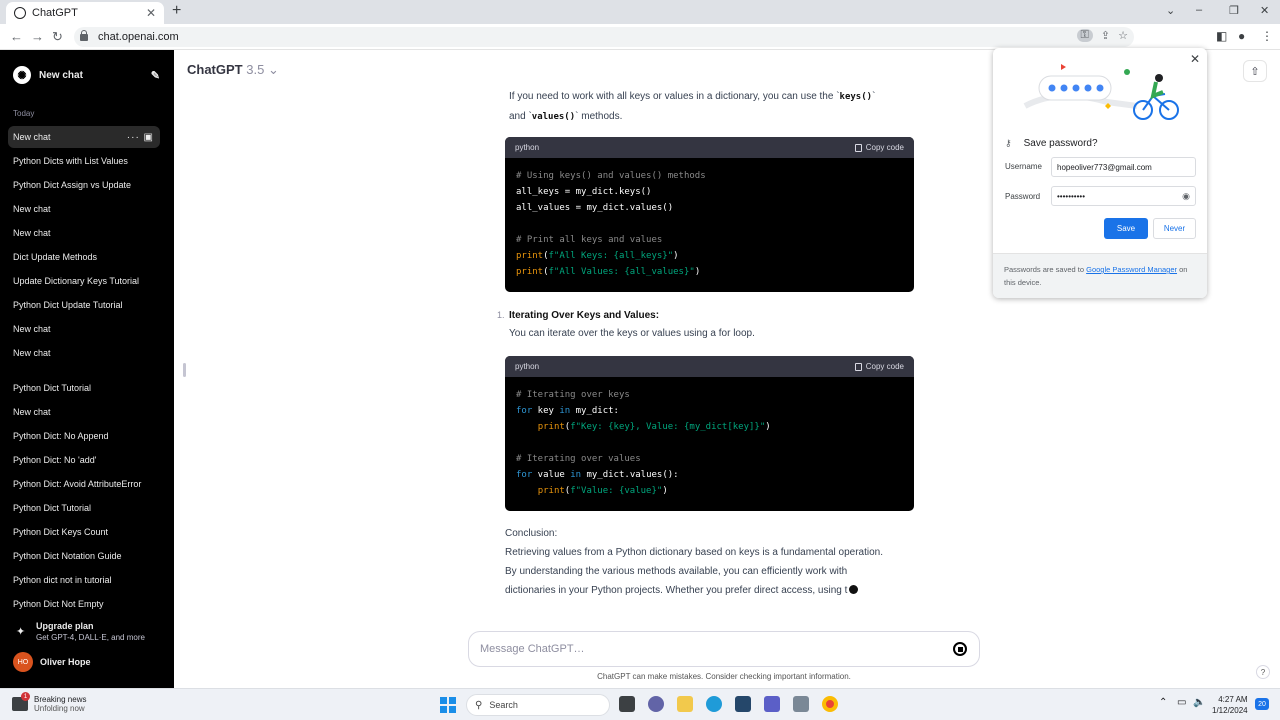 This screenshot has width=1280, height=720. What do you see at coordinates (668, 427) in the screenshot?
I see `code-token: f"Key: {key}, Value: {my_dict[key]}"` at bounding box center [668, 427].